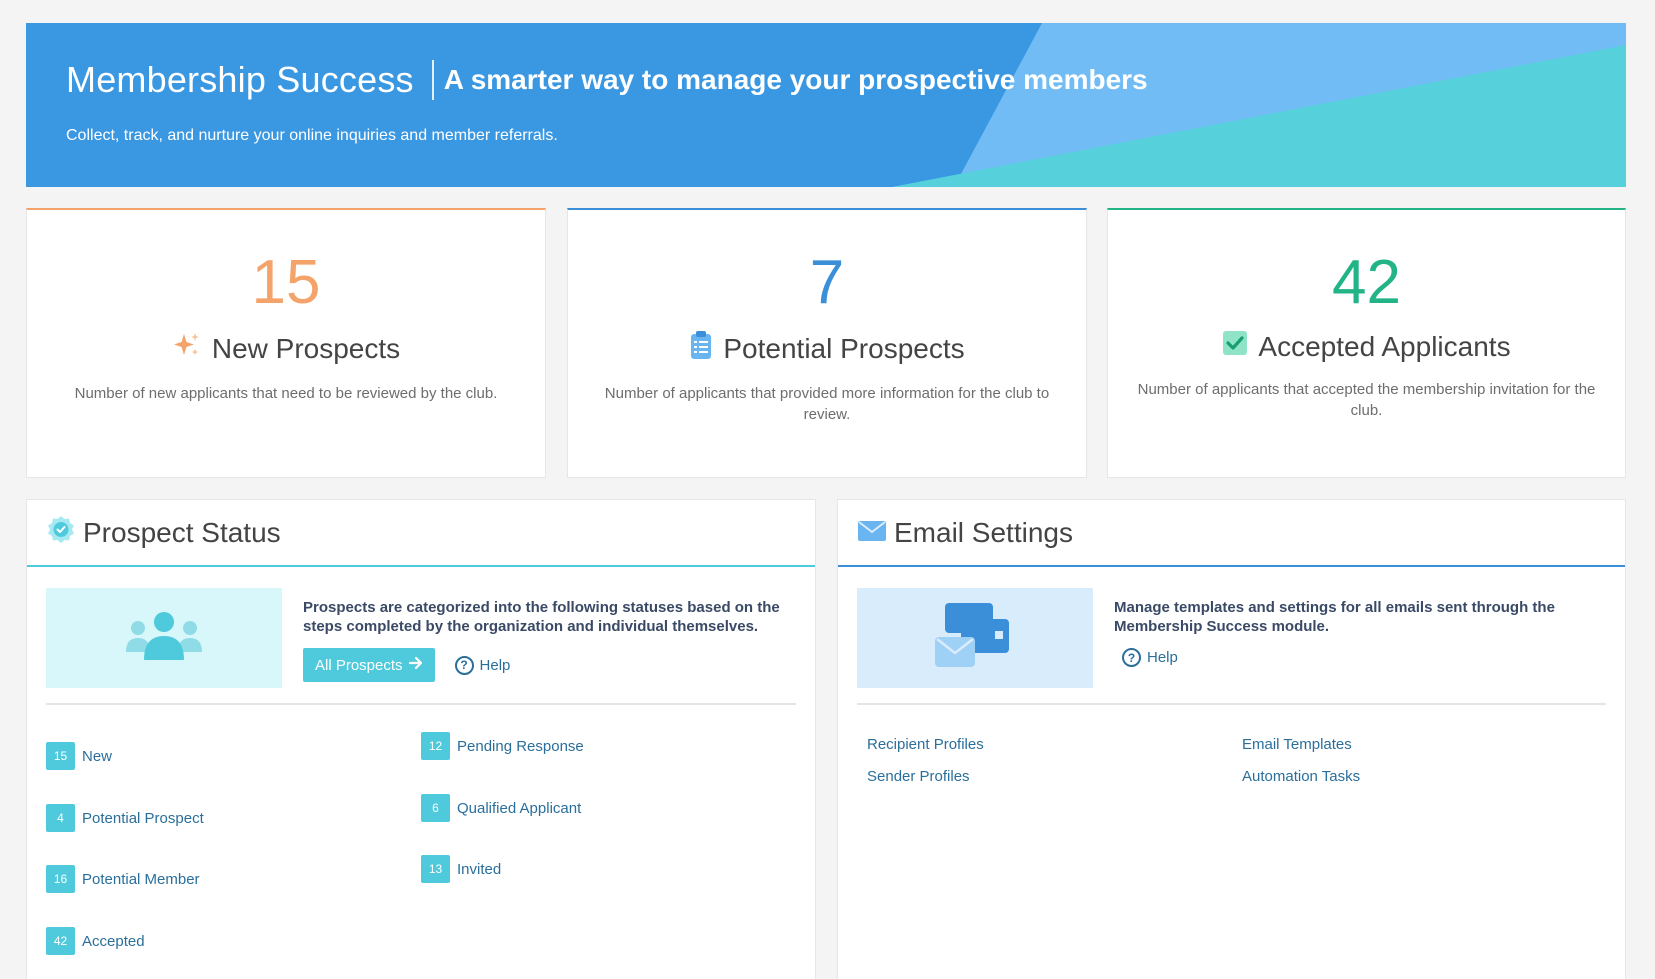  Describe the element at coordinates (60, 756) in the screenshot. I see `status-count-badge: 15` at that location.